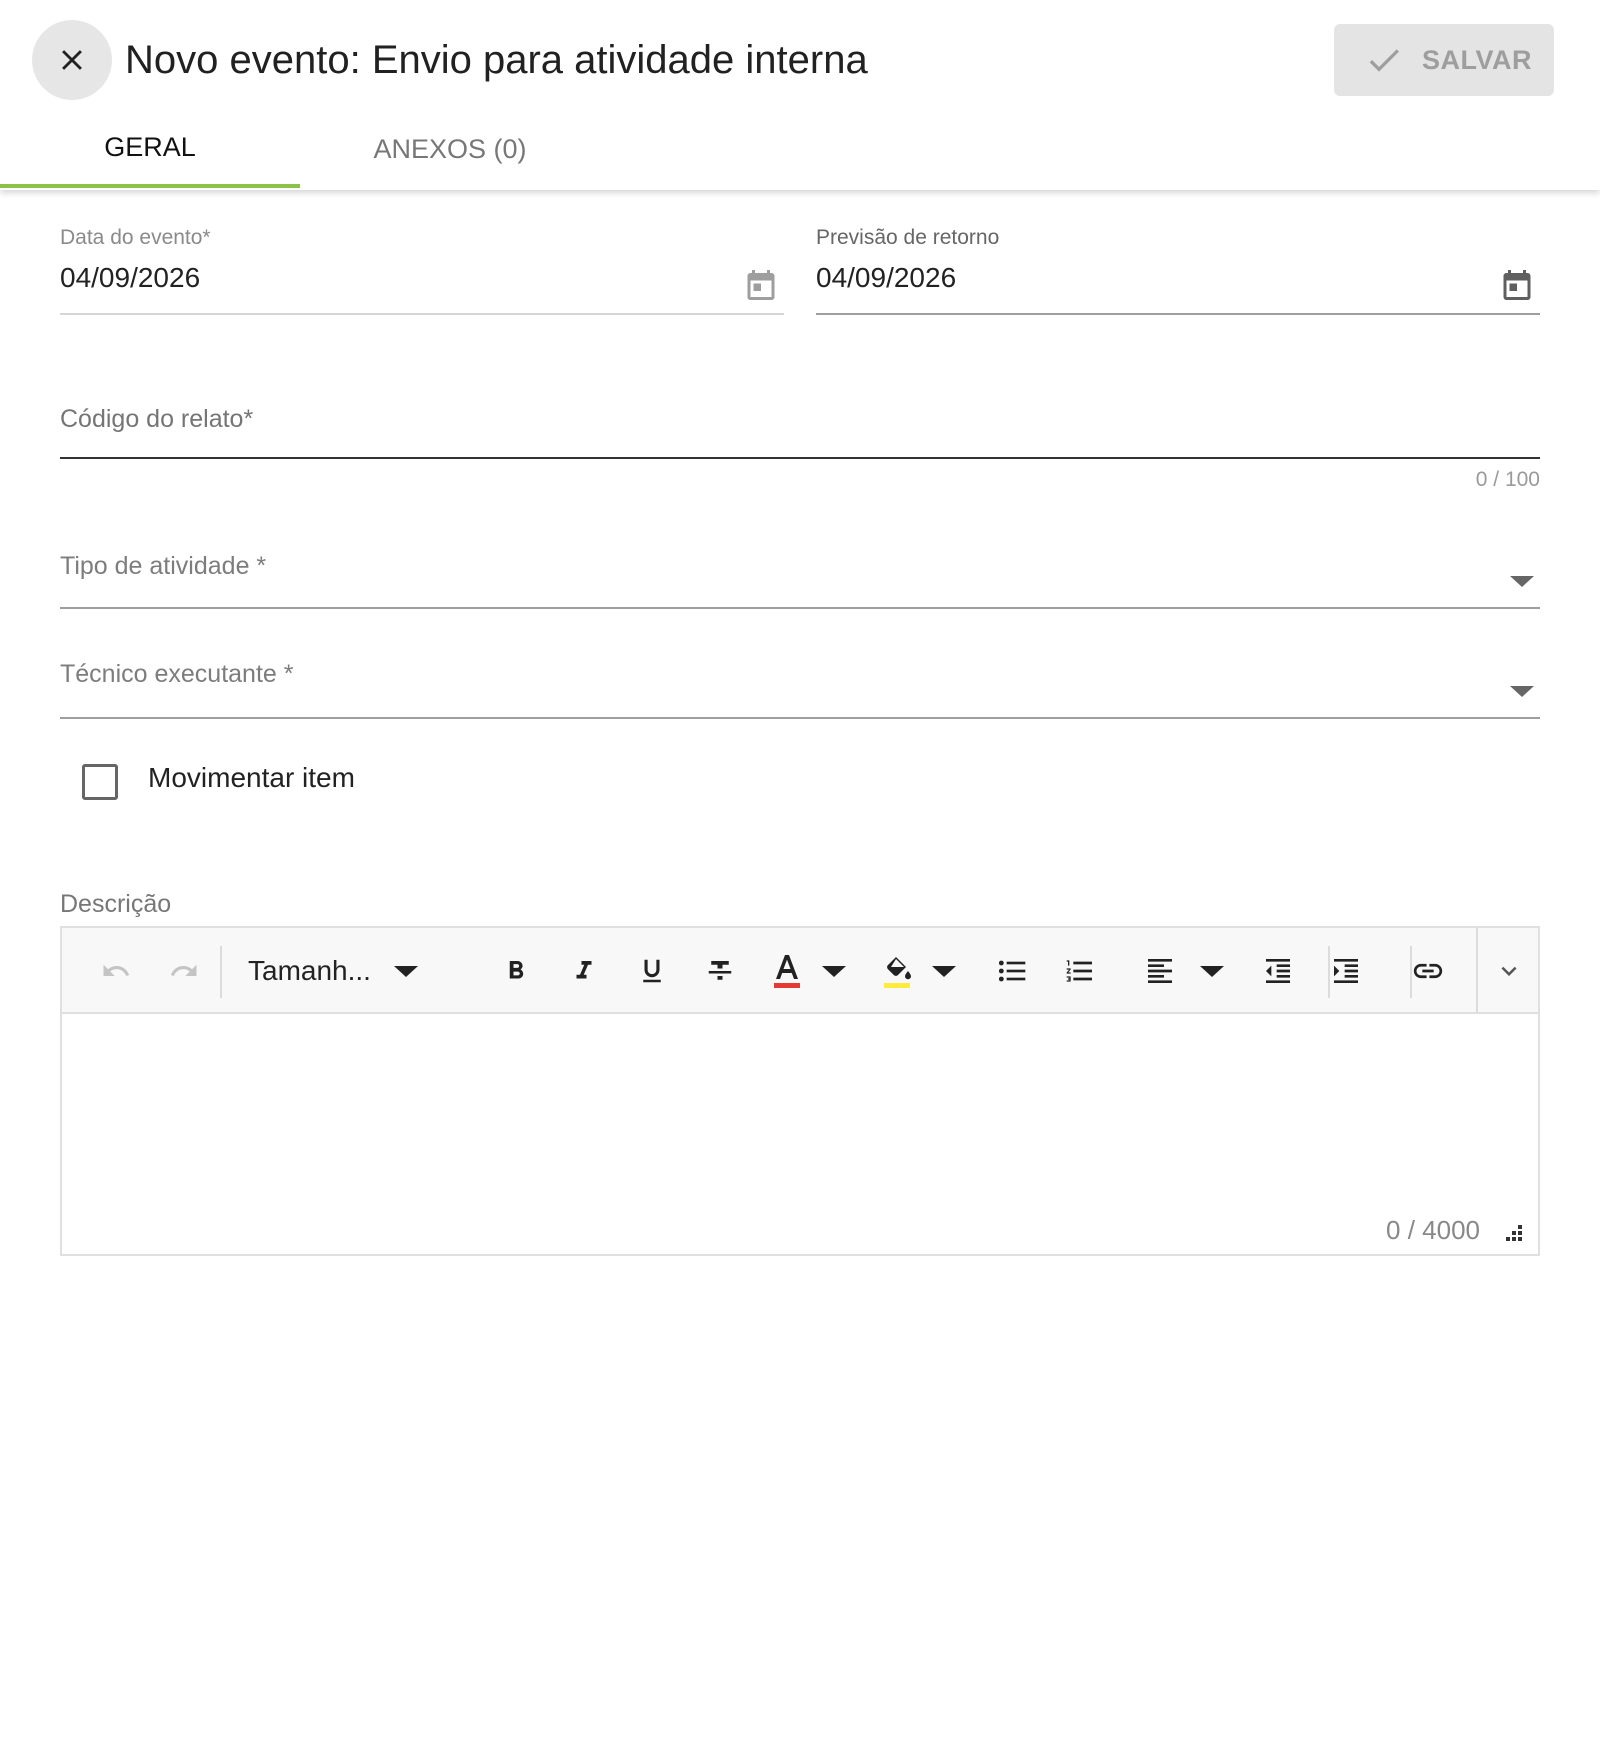 The image size is (1600, 1744). I want to click on text-color-icon, so click(787, 971).